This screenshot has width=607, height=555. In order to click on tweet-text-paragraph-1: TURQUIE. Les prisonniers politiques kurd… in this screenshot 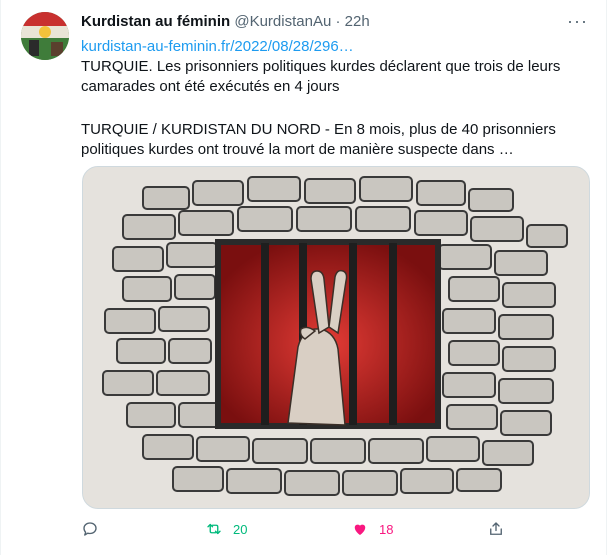, I will do `click(321, 76)`.